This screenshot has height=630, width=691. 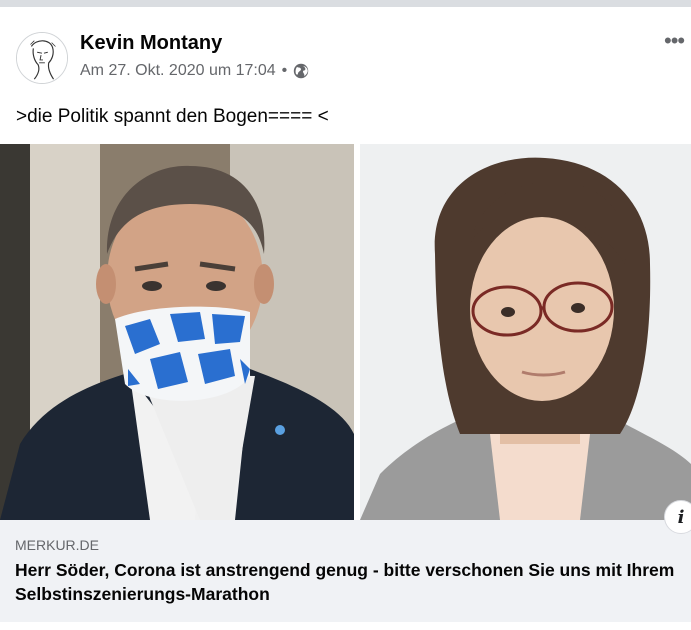 I want to click on bottom-spacer, so click(x=345, y=626).